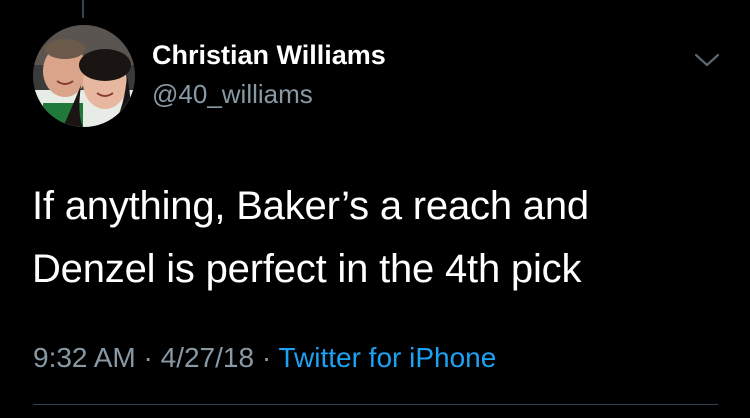  What do you see at coordinates (83, 9) in the screenshot?
I see `thread-connector-line` at bounding box center [83, 9].